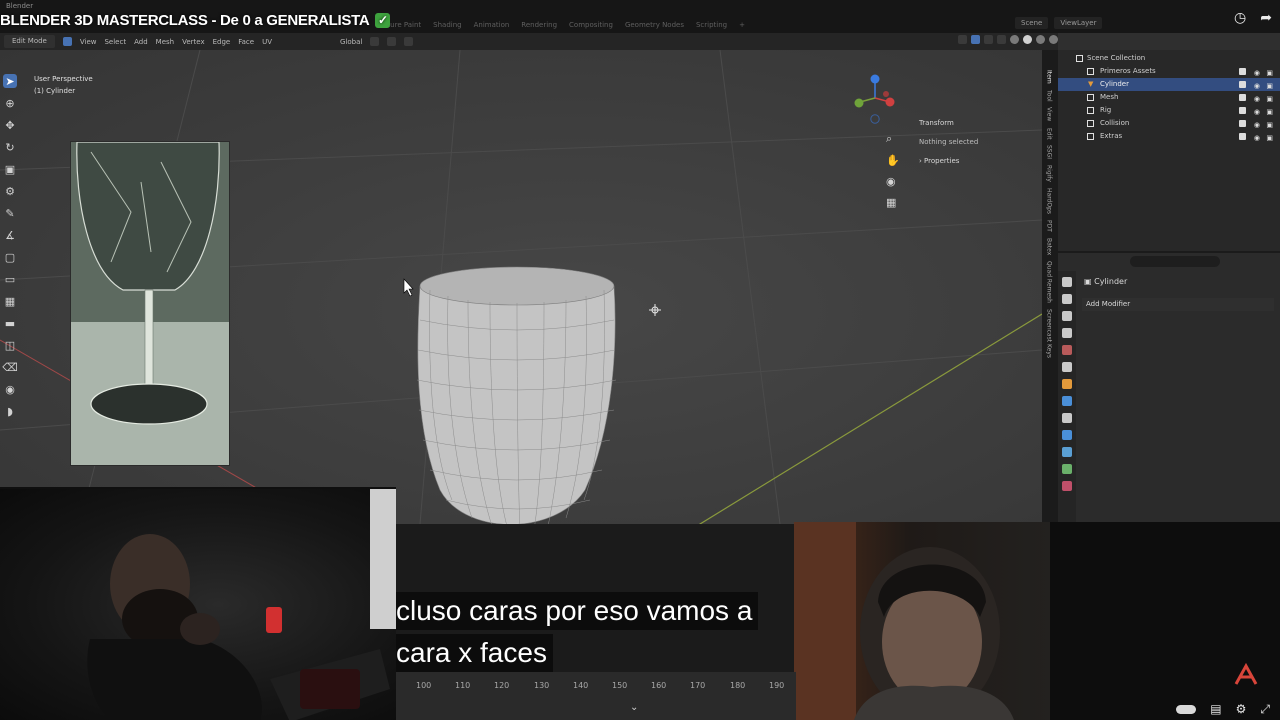 Image resolution: width=1280 pixels, height=720 pixels. What do you see at coordinates (1049, 246) in the screenshot?
I see `n-tab-batex: Batex` at bounding box center [1049, 246].